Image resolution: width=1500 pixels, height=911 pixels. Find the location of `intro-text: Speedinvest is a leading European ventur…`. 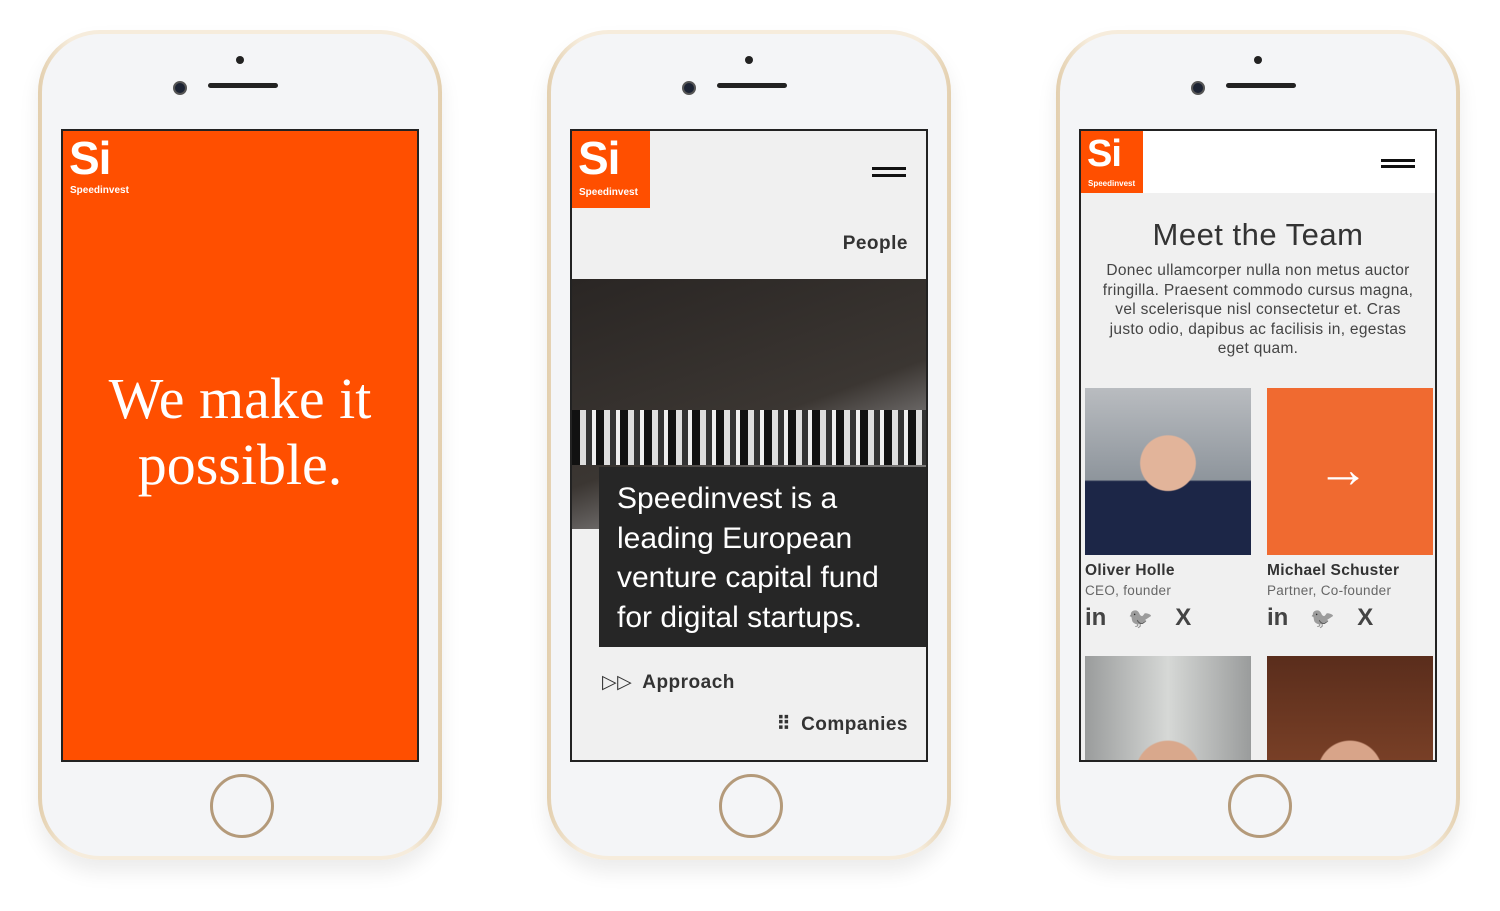

intro-text: Speedinvest is a leading European ventur… is located at coordinates (762, 557).